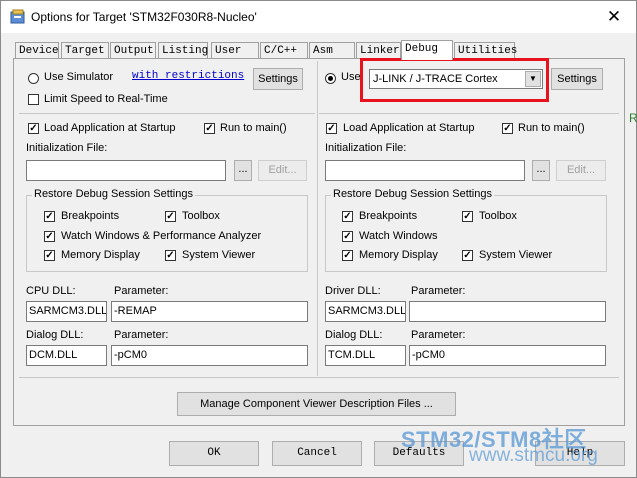 The height and width of the screenshot is (478, 637). I want to click on right-run-to-main-checkbox: ✓, so click(507, 128).